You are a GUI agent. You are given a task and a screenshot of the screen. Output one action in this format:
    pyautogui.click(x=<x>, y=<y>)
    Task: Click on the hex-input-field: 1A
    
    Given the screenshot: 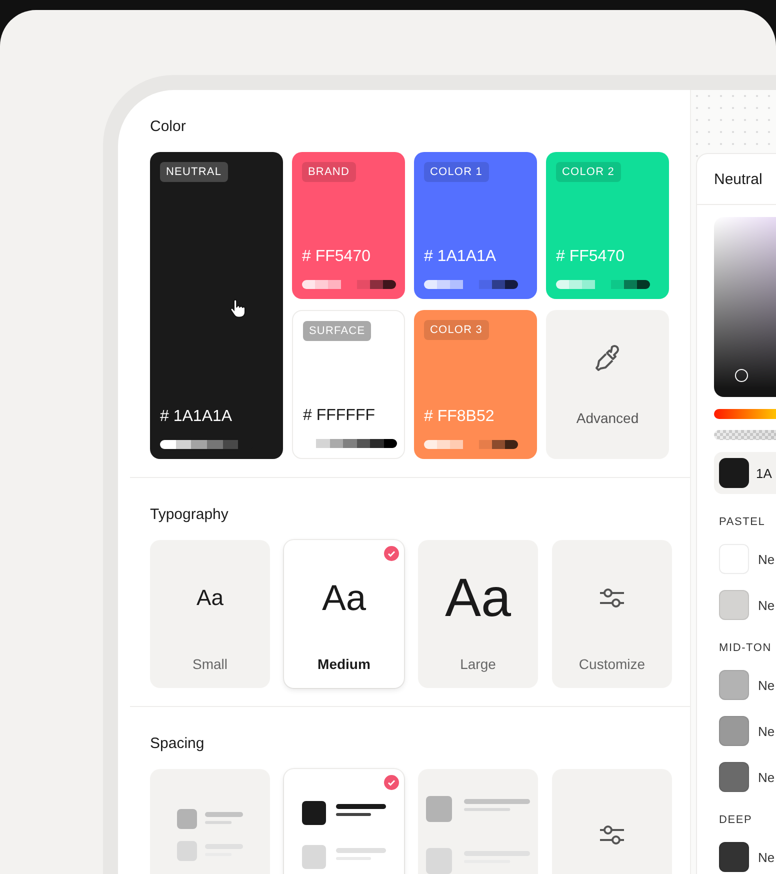 What is the action you would take?
    pyautogui.click(x=745, y=473)
    